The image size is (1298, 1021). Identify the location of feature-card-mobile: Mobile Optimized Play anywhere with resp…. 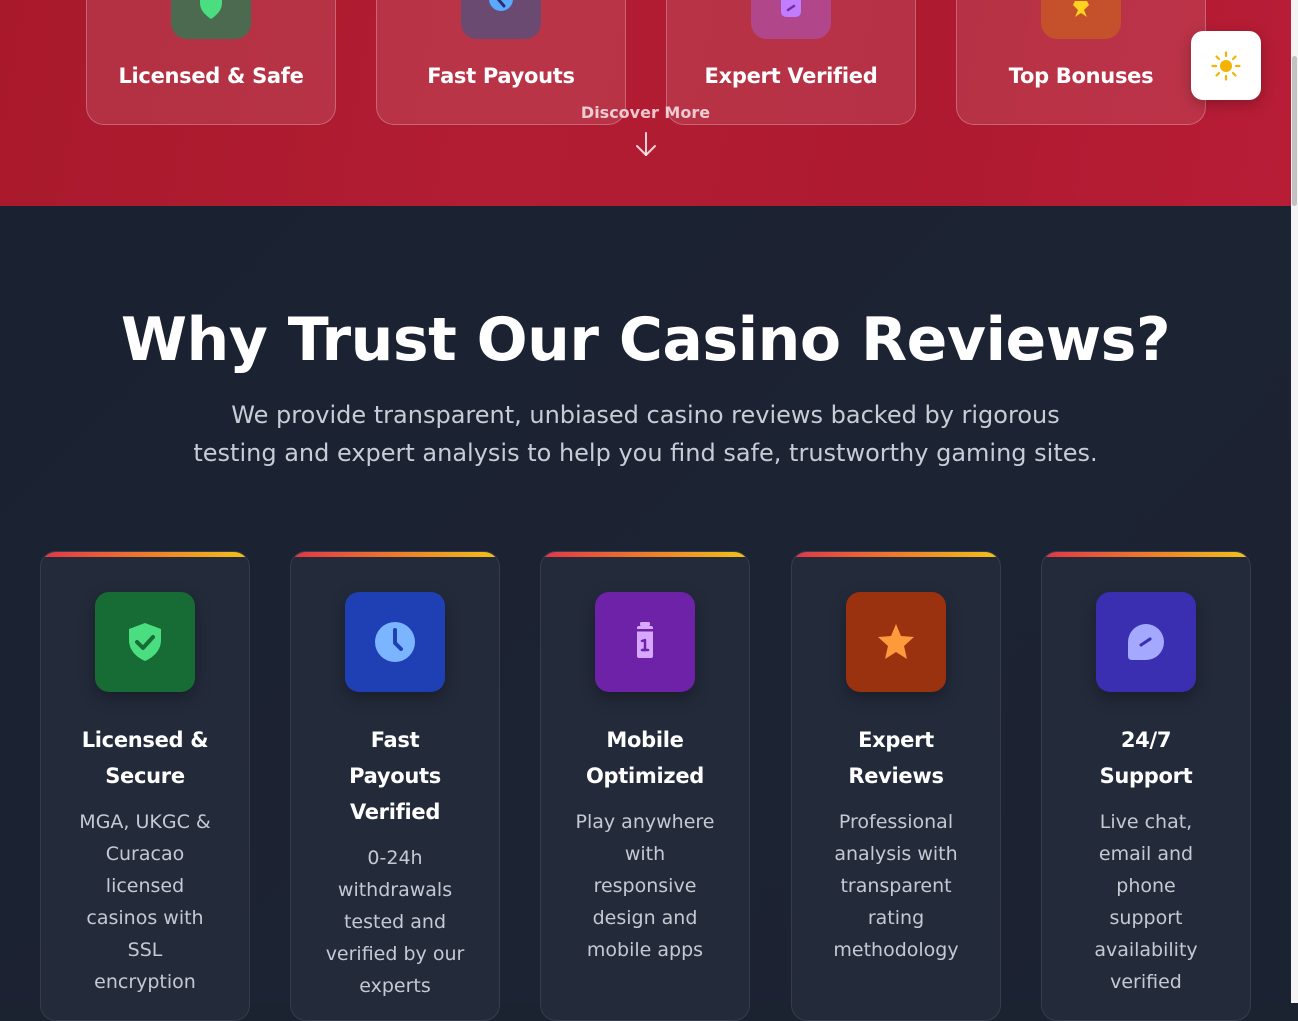
(645, 786).